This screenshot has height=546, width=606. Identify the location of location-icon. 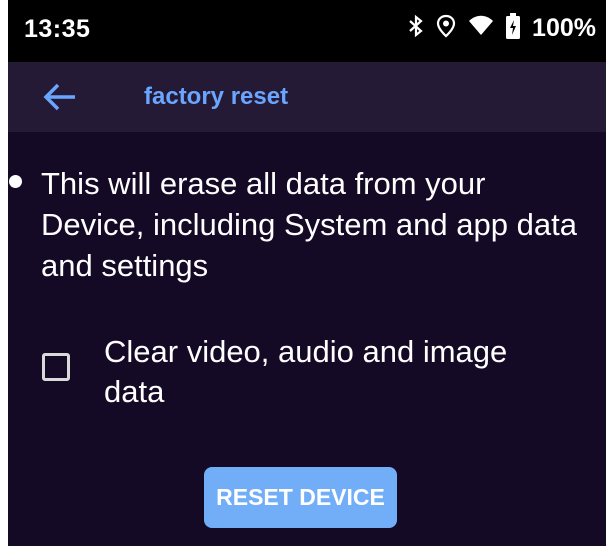
(446, 28).